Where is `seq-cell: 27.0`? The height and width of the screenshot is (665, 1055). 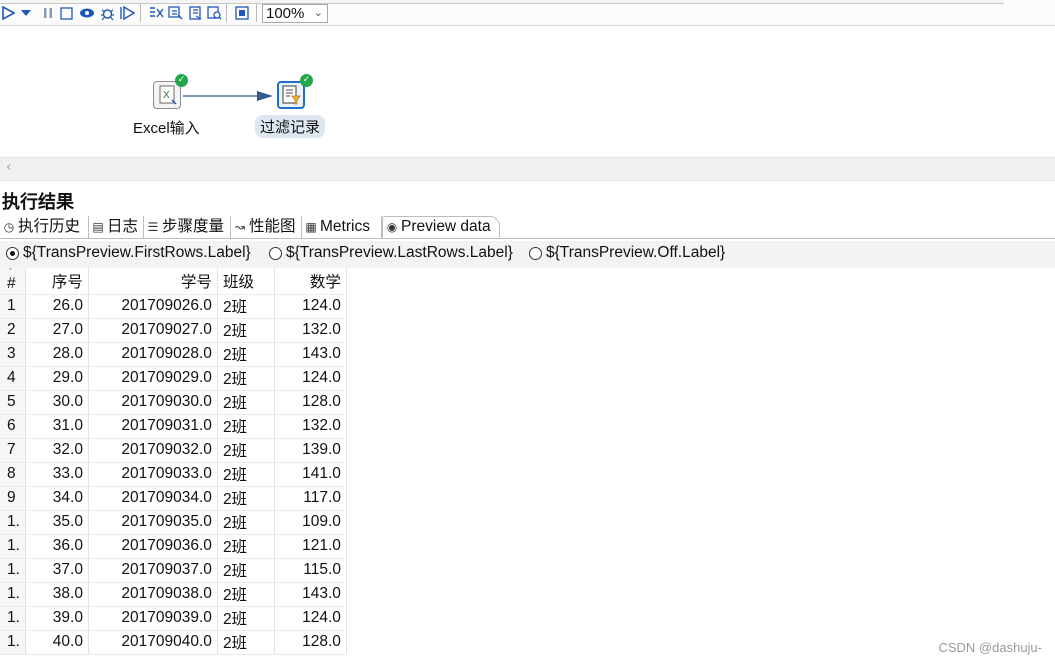
seq-cell: 27.0 is located at coordinates (57, 330).